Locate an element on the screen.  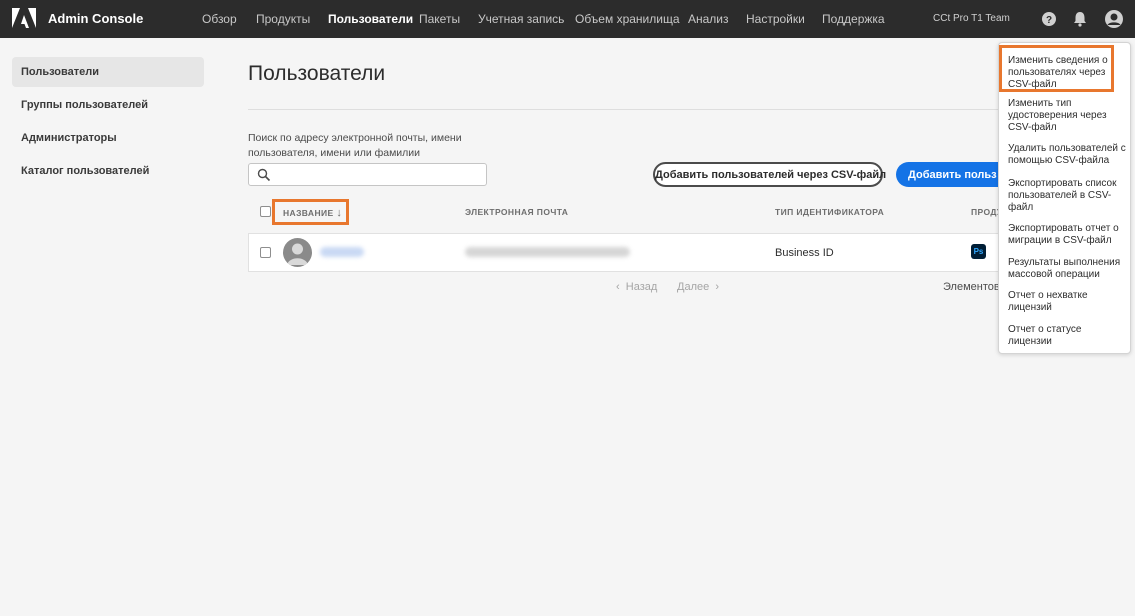
search-input is located at coordinates (377, 174).